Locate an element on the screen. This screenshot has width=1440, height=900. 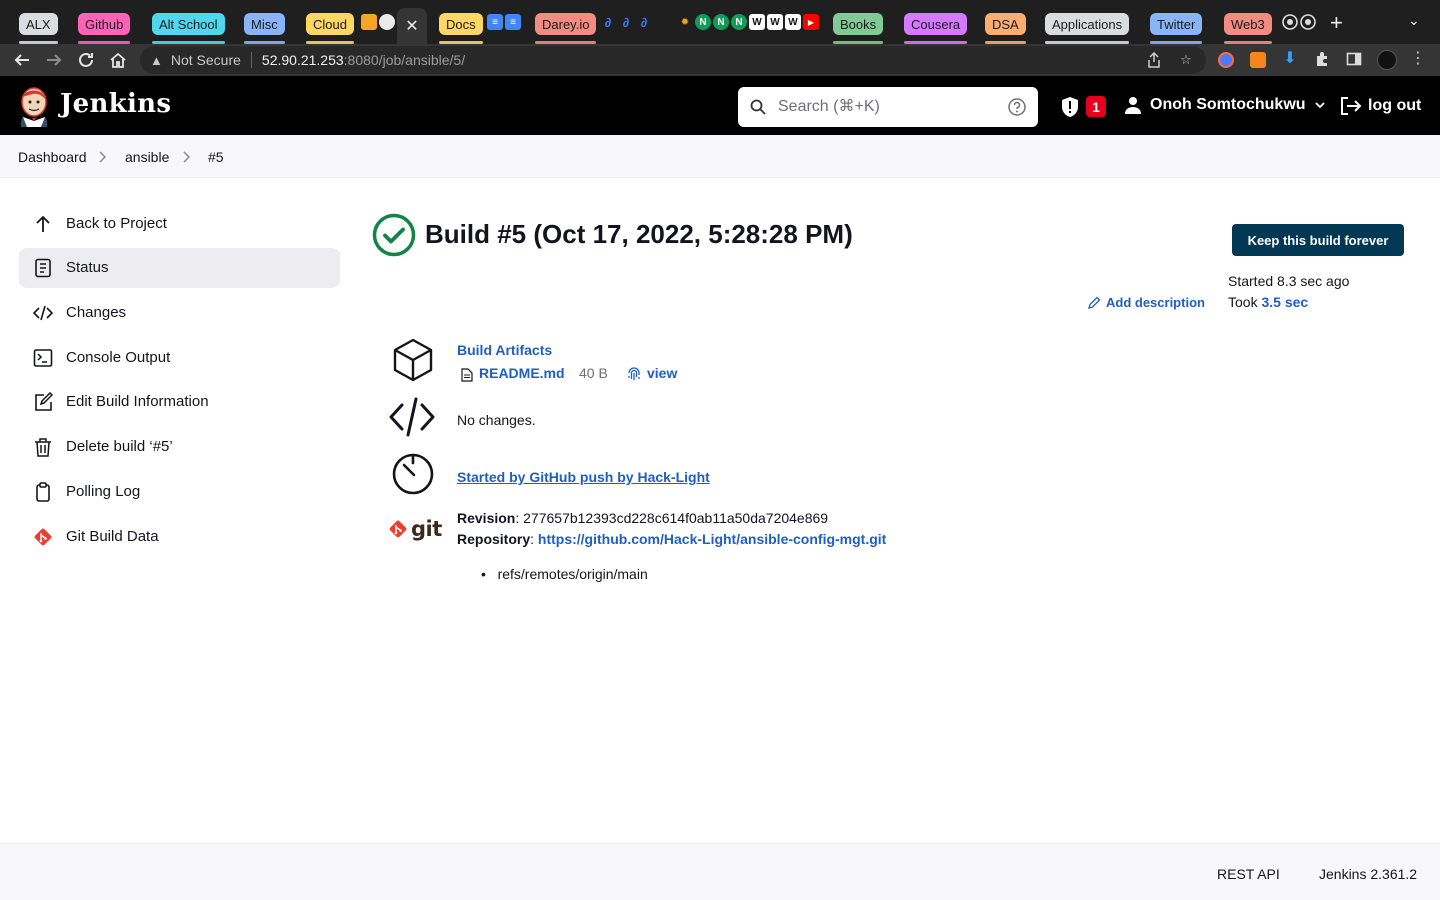
sidebar-item-console-output: Console Output is located at coordinates (179, 358).